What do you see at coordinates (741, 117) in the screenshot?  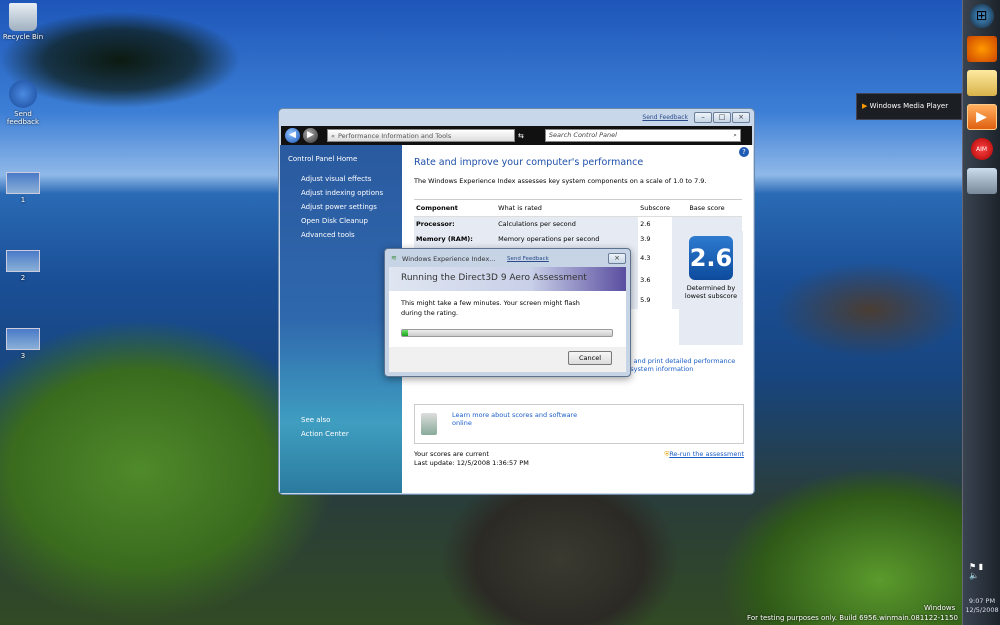 I see `close-button: ×` at bounding box center [741, 117].